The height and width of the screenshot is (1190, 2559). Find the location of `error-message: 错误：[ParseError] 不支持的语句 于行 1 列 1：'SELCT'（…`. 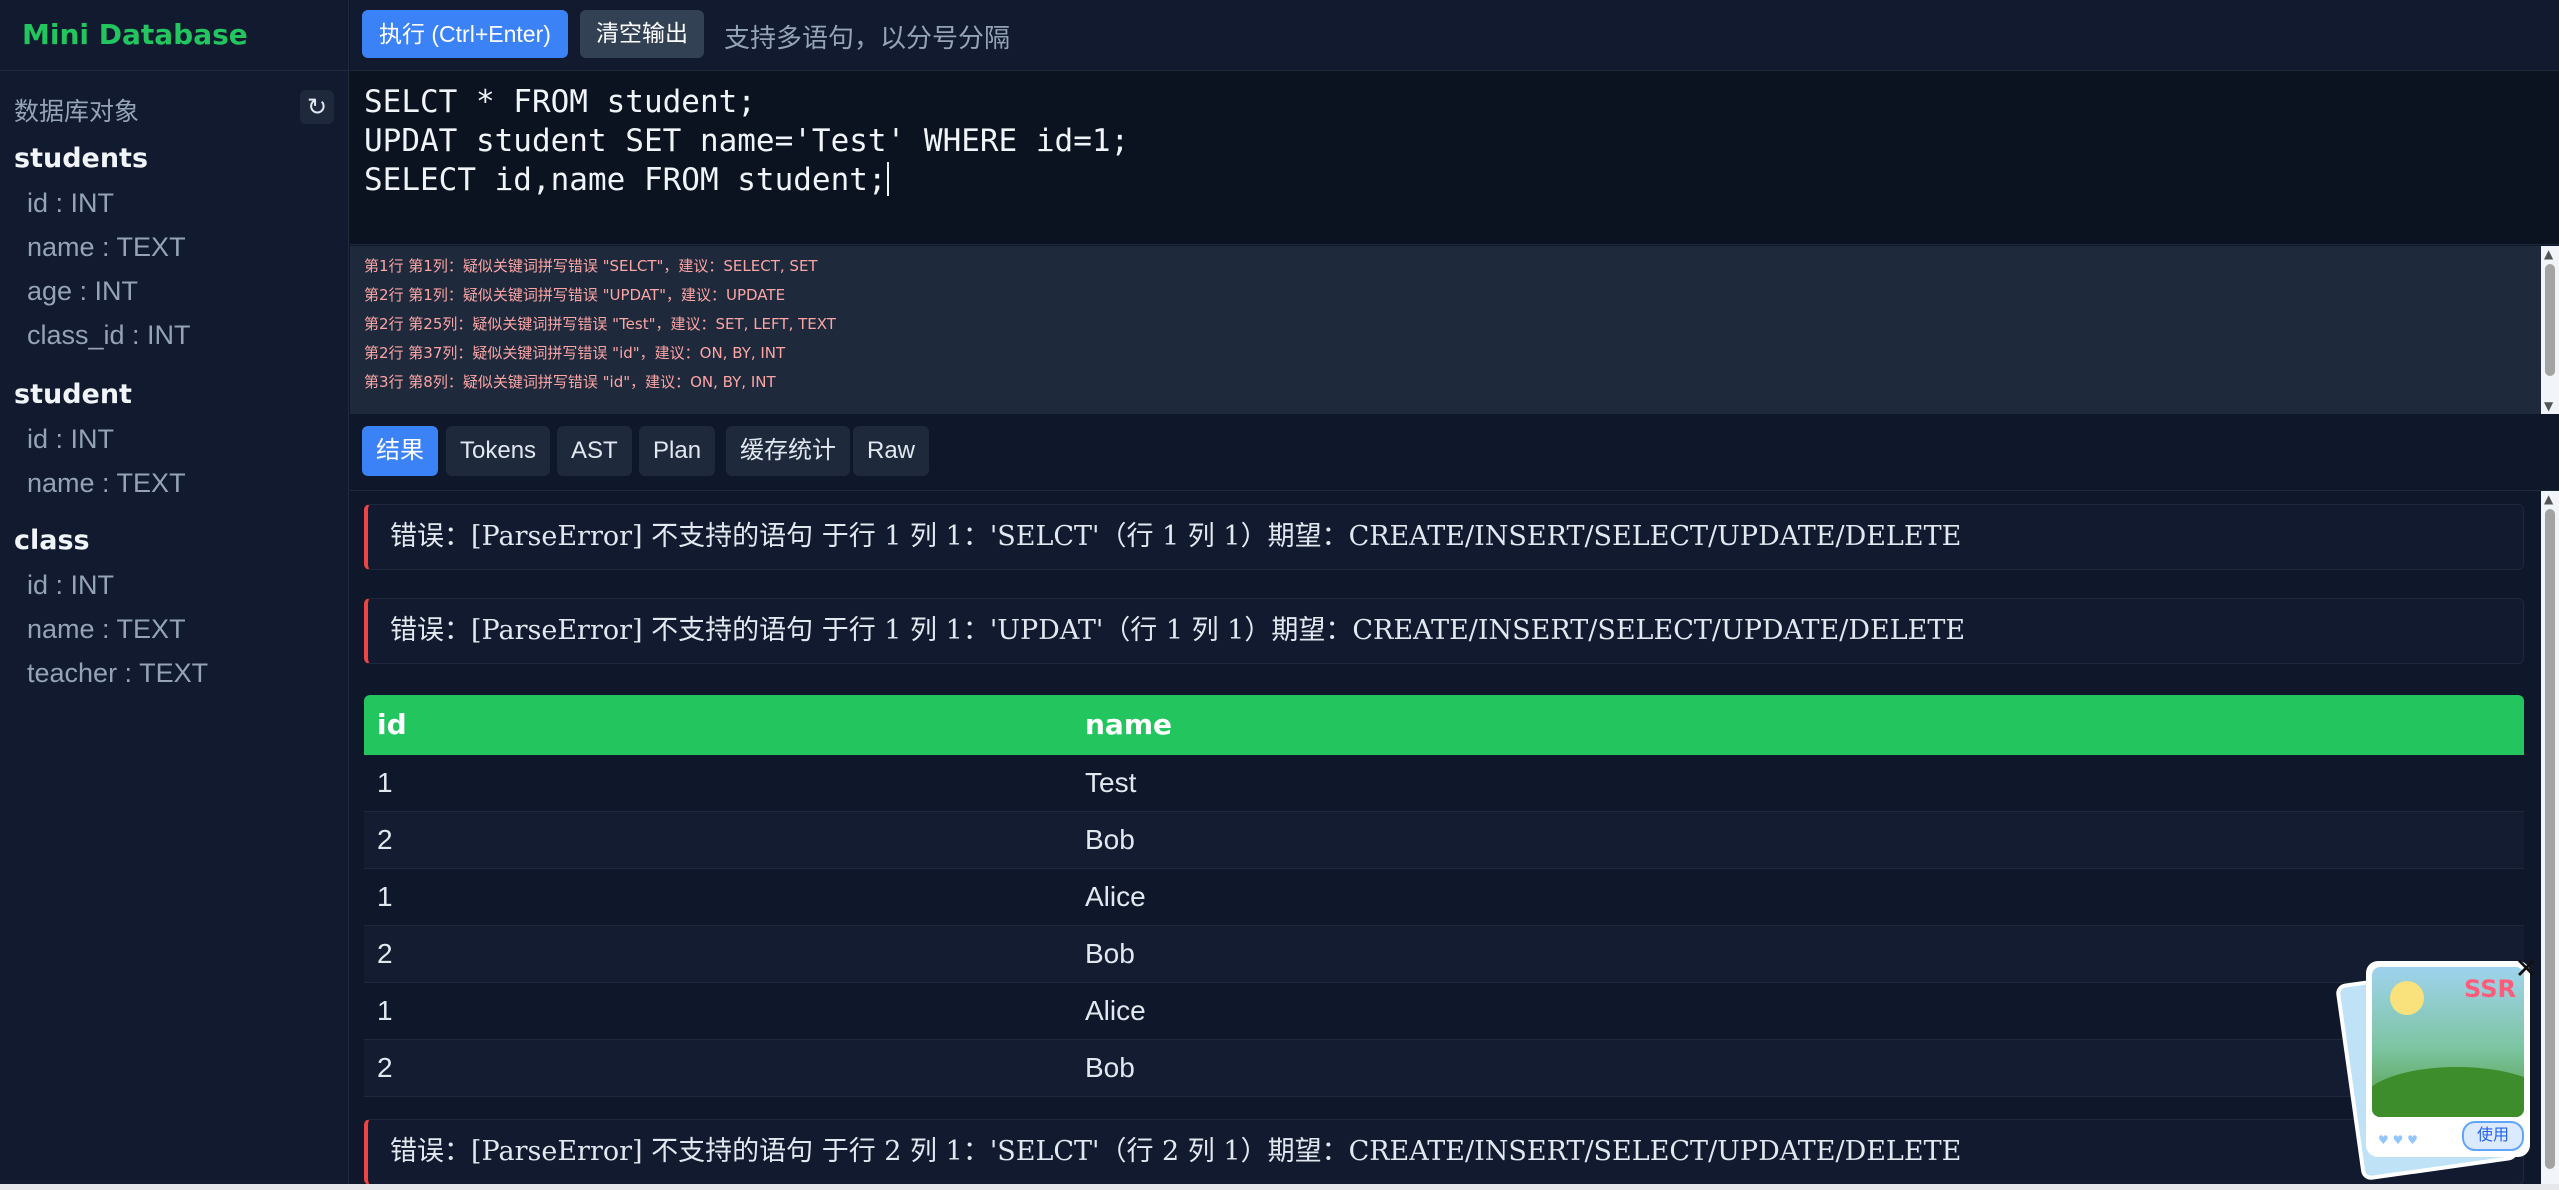

error-message: 错误：[ParseError] 不支持的语句 于行 1 列 1：'SELCT'（… is located at coordinates (1444, 537).